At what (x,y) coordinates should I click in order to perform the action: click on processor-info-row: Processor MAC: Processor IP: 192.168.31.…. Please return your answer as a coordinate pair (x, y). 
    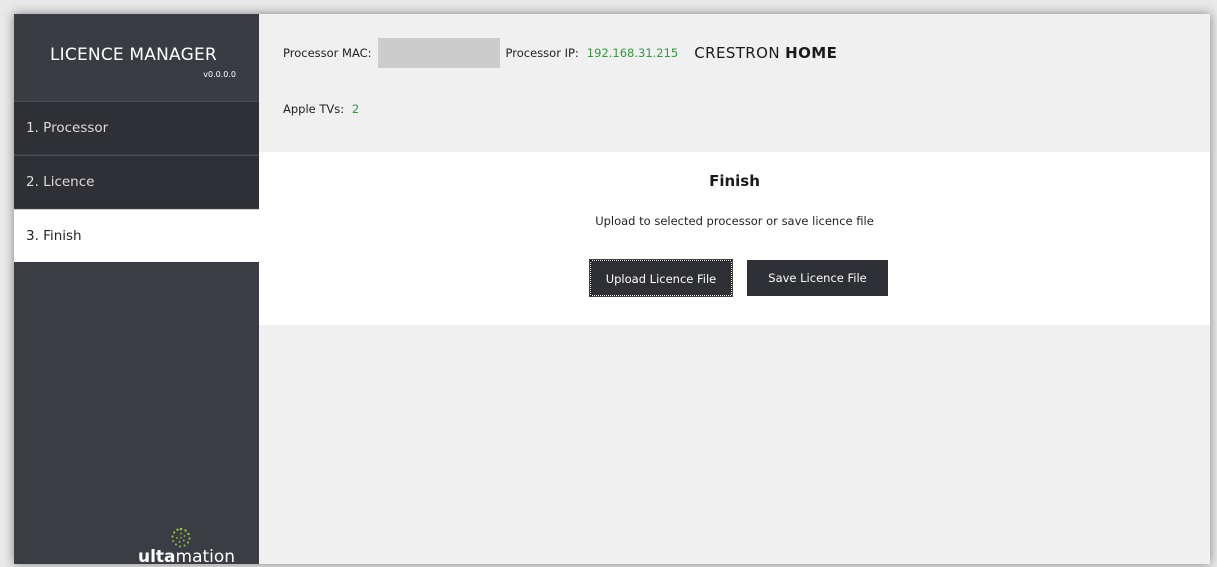
    Looking at the image, I should click on (560, 53).